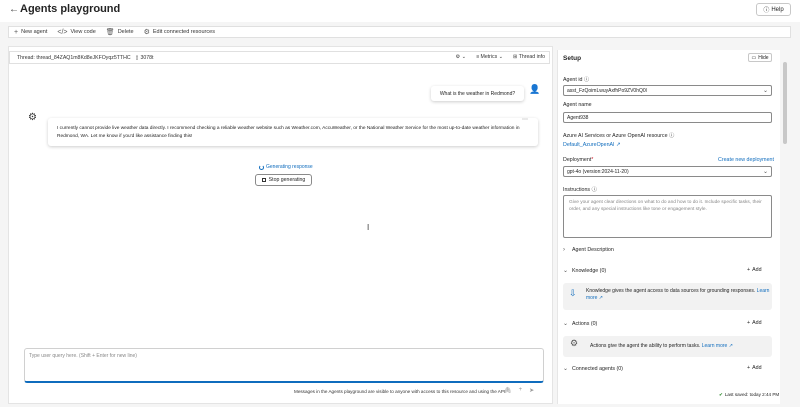  Describe the element at coordinates (667, 171) in the screenshot. I see `deployment-select: gpt-4o (version:2024-11-20) ⌄` at that location.